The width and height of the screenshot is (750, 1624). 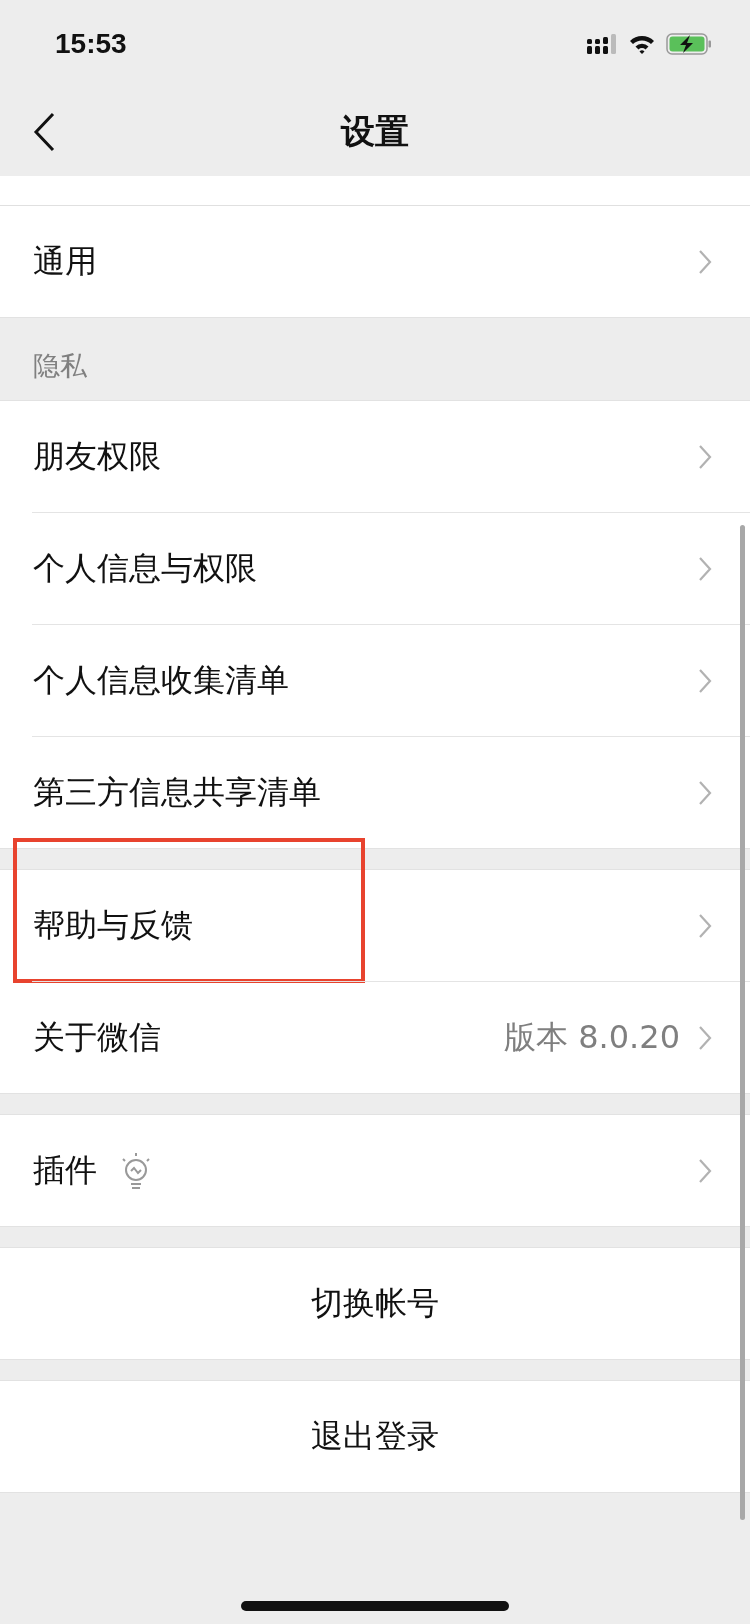 I want to click on row-label: 通用, so click(x=65, y=261).